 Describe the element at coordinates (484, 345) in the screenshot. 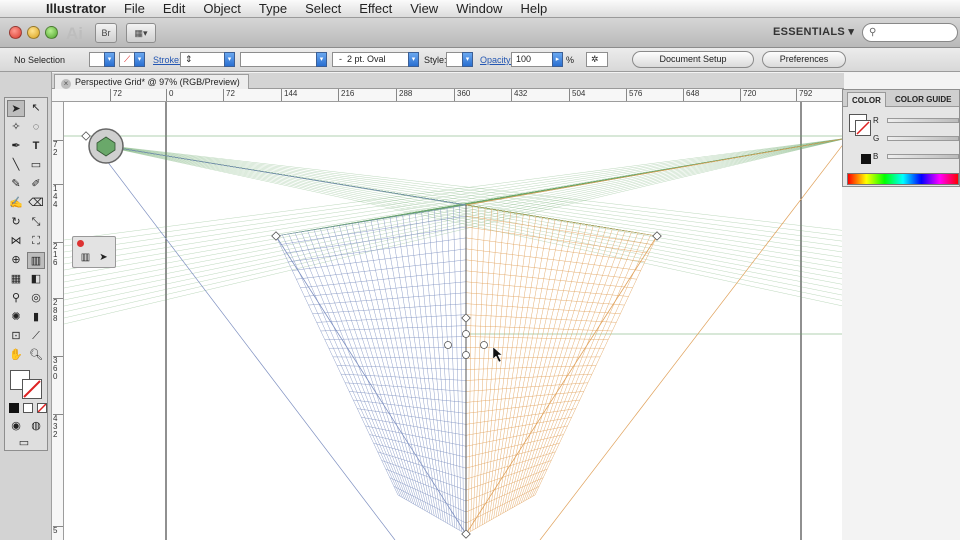

I see `right-grid-extent-handle` at that location.